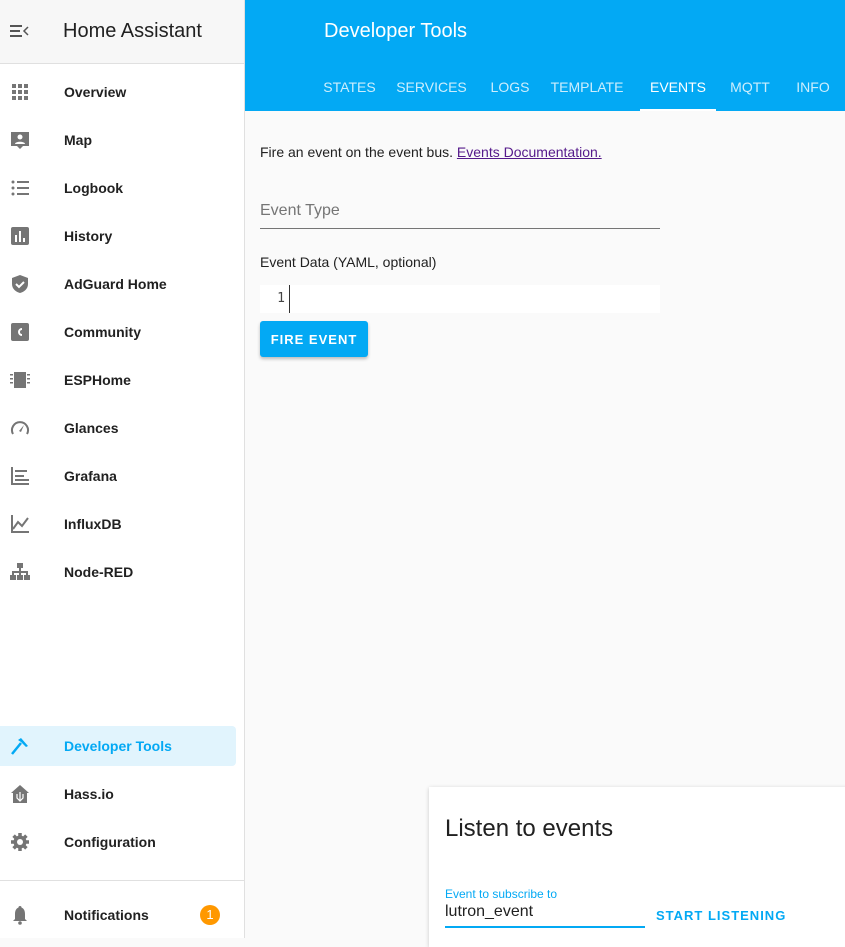 This screenshot has width=845, height=947. I want to click on sidebar-item-label: Logbook, so click(94, 188).